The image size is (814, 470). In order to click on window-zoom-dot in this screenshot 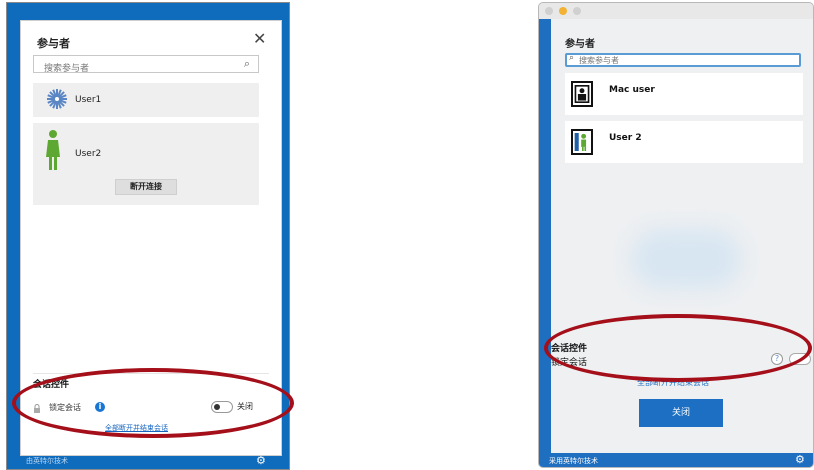, I will do `click(577, 11)`.